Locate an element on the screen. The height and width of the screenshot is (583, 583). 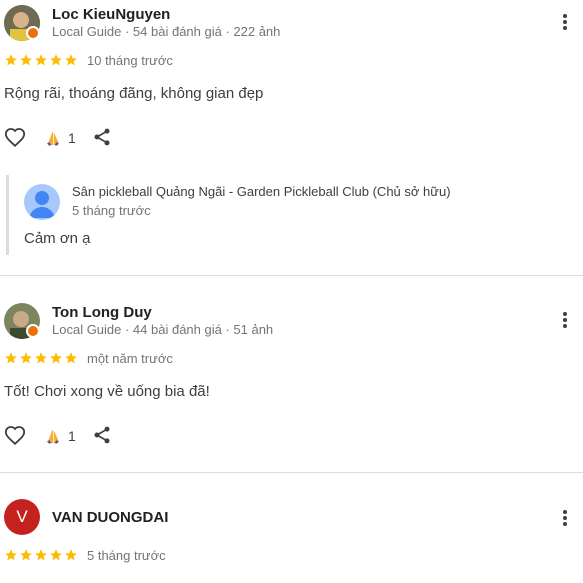
author-meta: Local Guide · 54 bài đánh giá · 222 ảnh is located at coordinates (166, 31).